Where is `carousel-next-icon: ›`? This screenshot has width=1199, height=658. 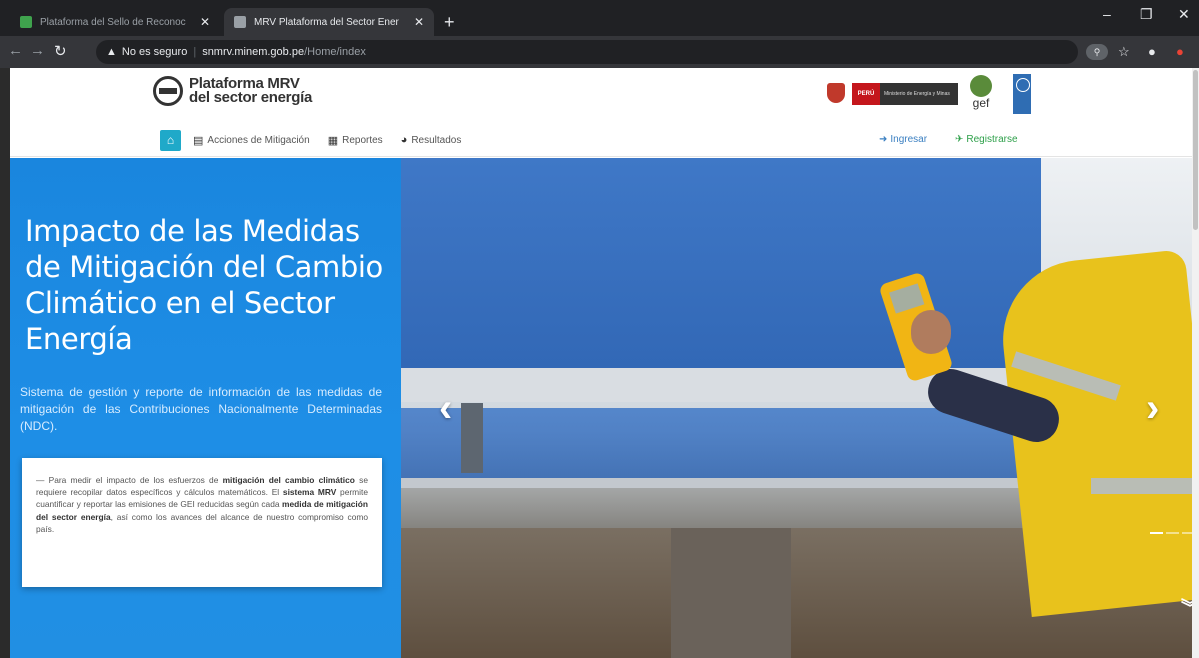 carousel-next-icon: › is located at coordinates (1152, 408).